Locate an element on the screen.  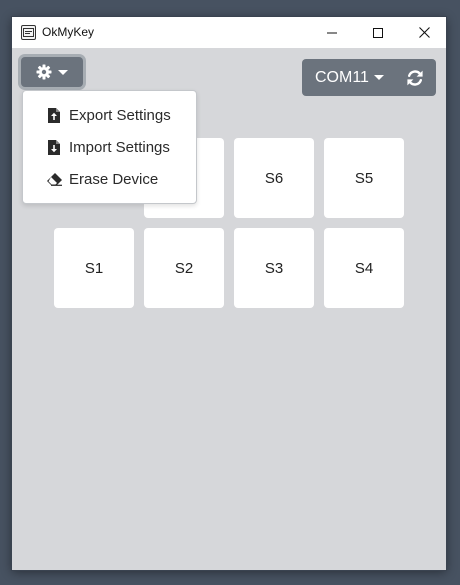
maximize-icon is located at coordinates (378, 32).